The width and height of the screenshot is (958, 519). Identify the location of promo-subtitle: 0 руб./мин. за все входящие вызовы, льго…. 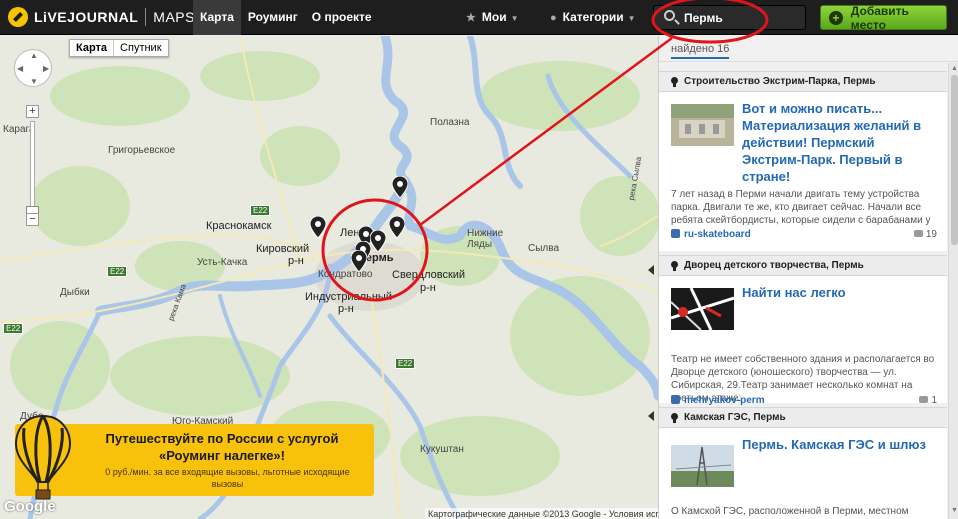
(227, 478).